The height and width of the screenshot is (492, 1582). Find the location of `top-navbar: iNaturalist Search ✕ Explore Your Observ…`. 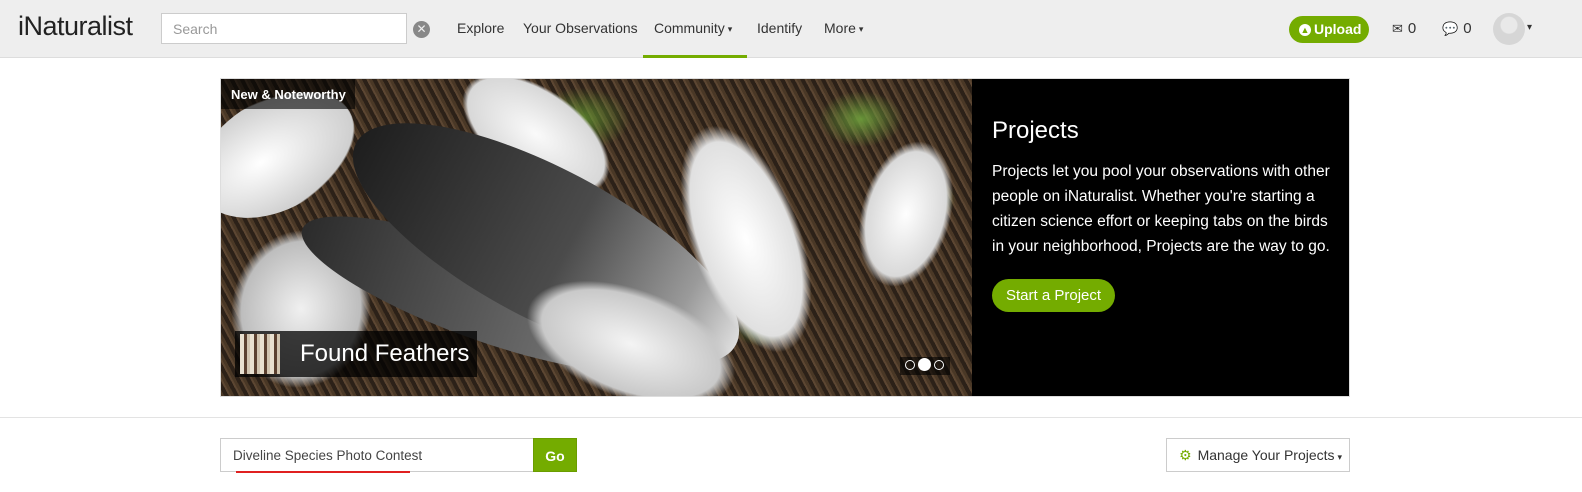

top-navbar: iNaturalist Search ✕ Explore Your Observ… is located at coordinates (791, 29).